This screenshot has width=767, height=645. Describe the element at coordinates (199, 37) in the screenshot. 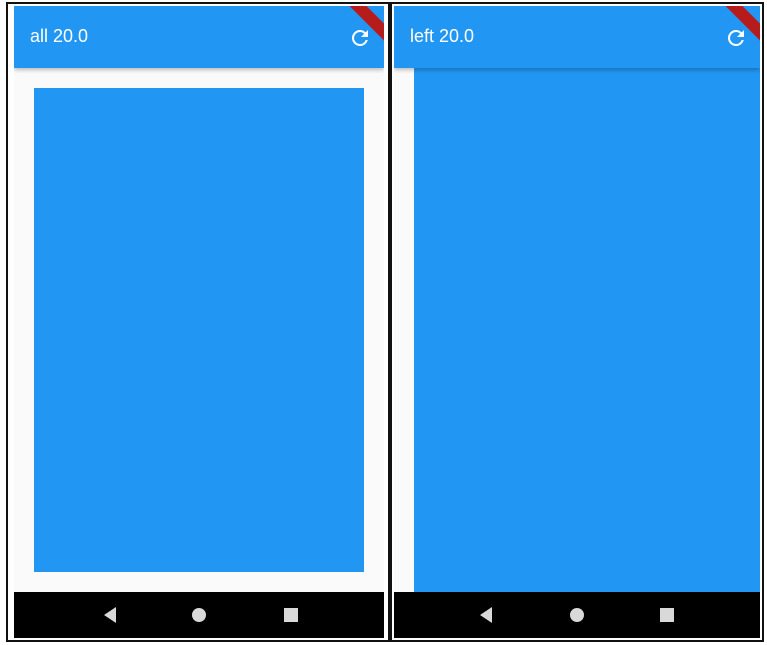

I see `app-bar: all 20.0` at that location.